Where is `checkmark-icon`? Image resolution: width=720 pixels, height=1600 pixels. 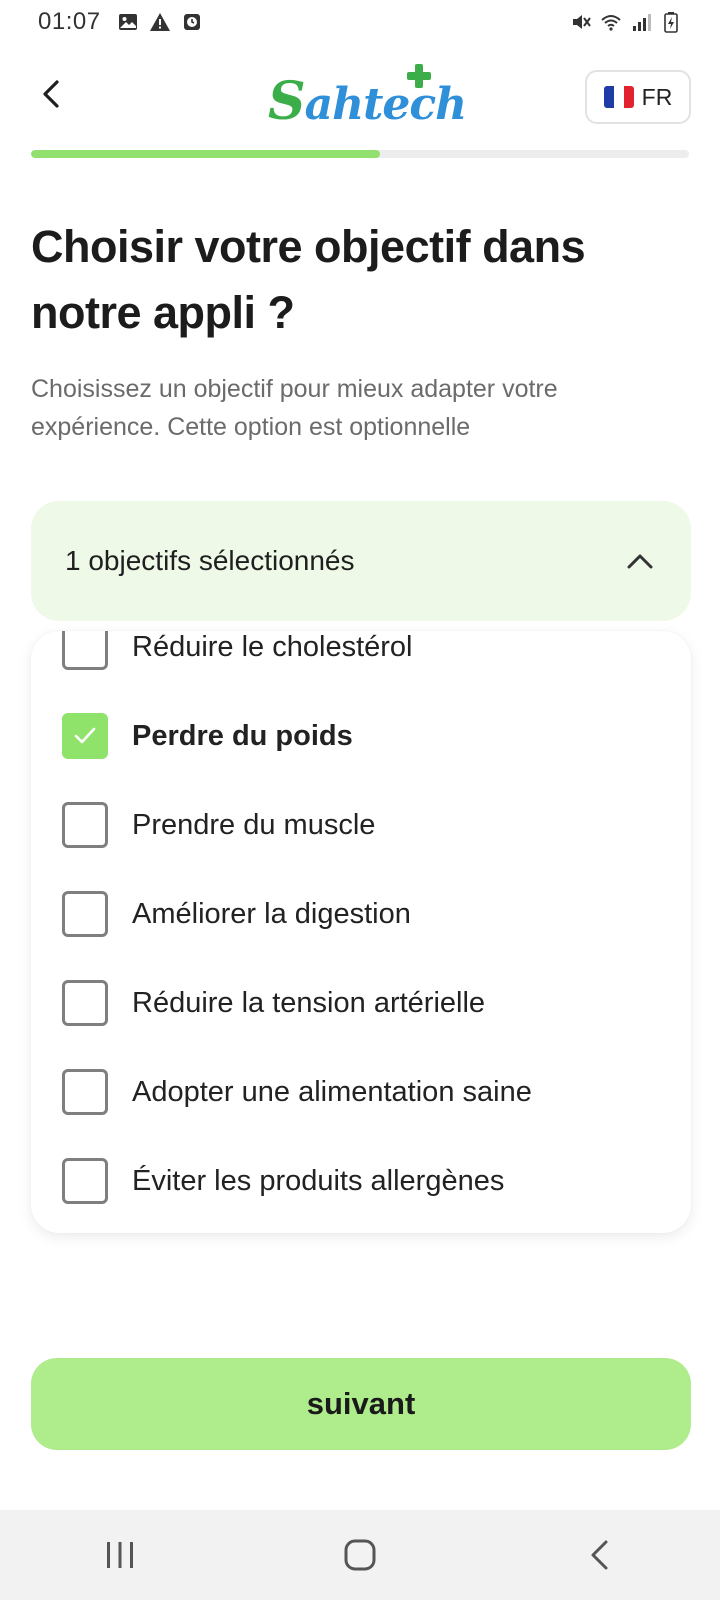
checkmark-icon is located at coordinates (85, 735).